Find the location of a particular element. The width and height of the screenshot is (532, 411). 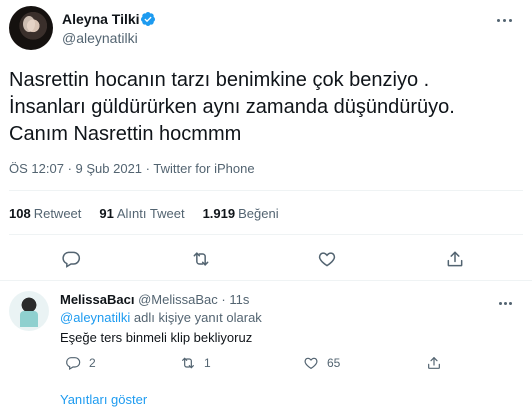

reply-action-bar: 2 1 65 is located at coordinates (266, 363).